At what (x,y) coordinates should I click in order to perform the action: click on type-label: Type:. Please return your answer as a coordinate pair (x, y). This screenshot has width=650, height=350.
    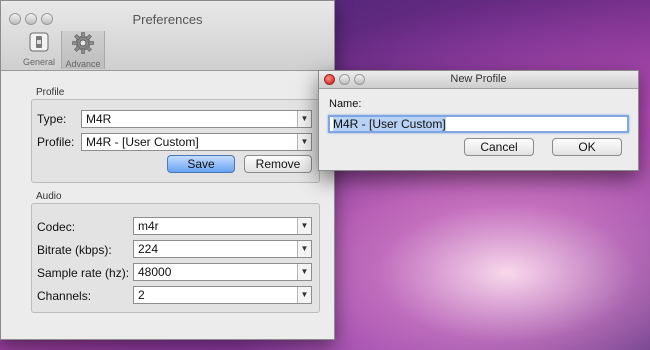
    Looking at the image, I should click on (52, 119).